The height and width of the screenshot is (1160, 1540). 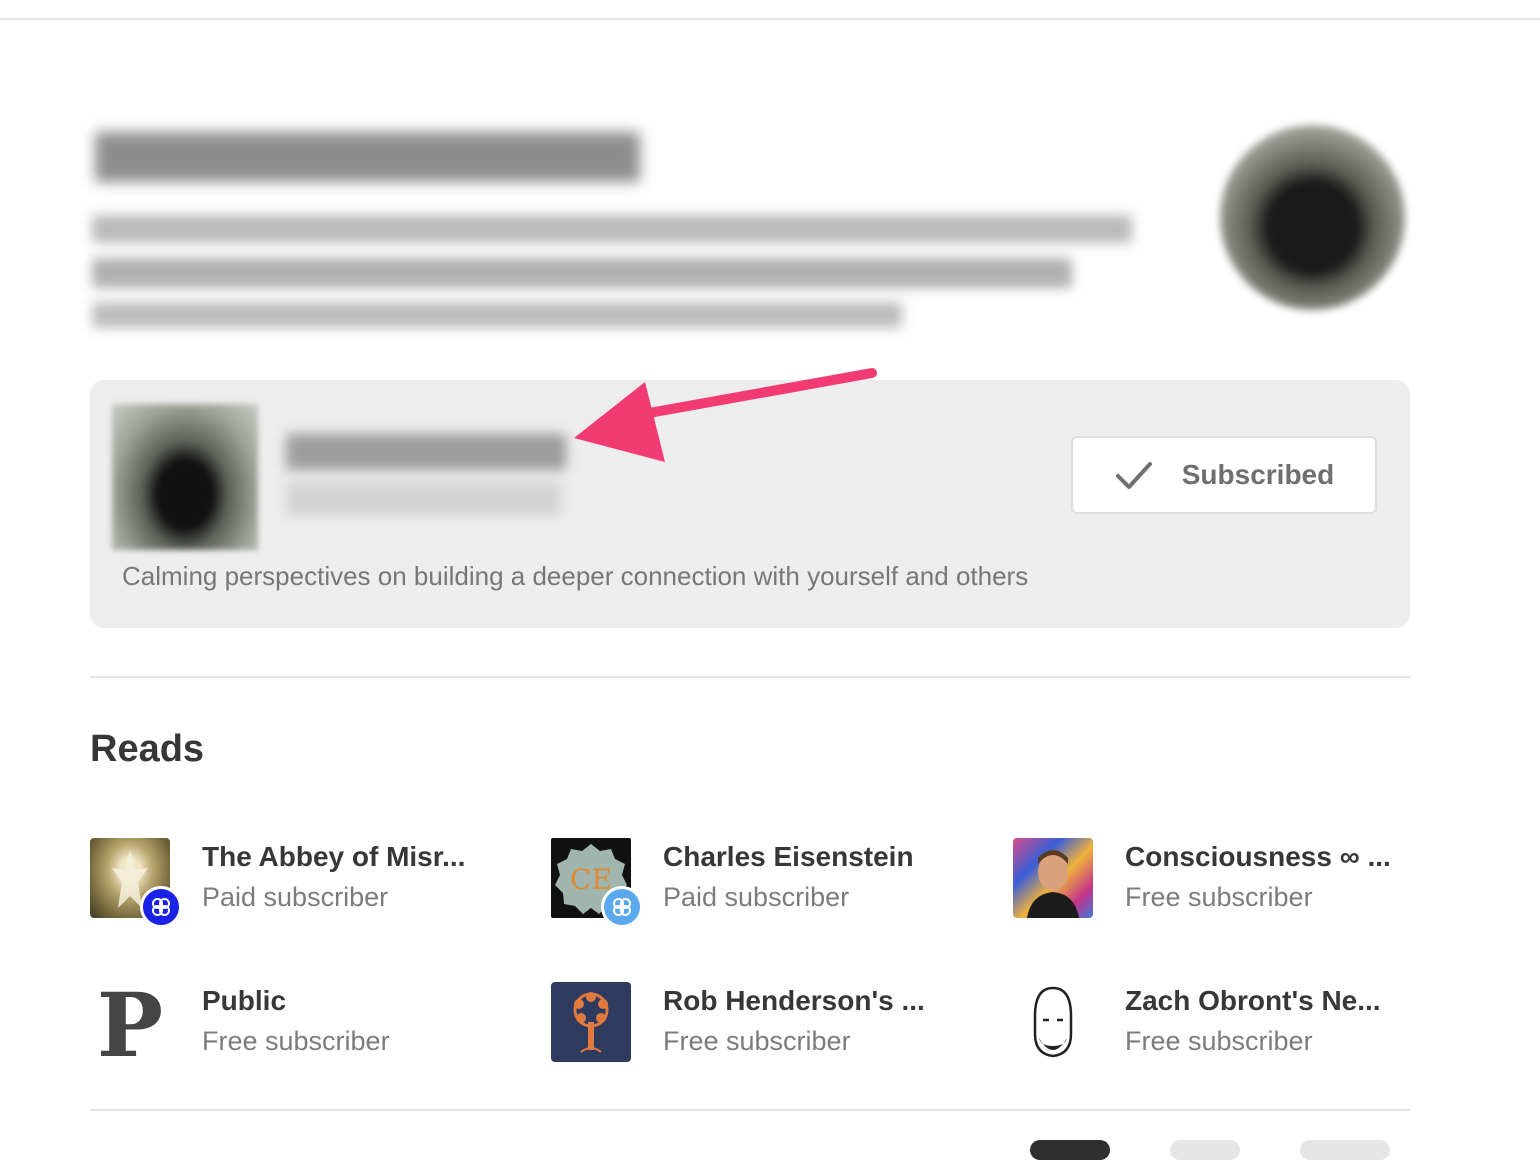 I want to click on profile-avatar, so click(x=1312, y=217).